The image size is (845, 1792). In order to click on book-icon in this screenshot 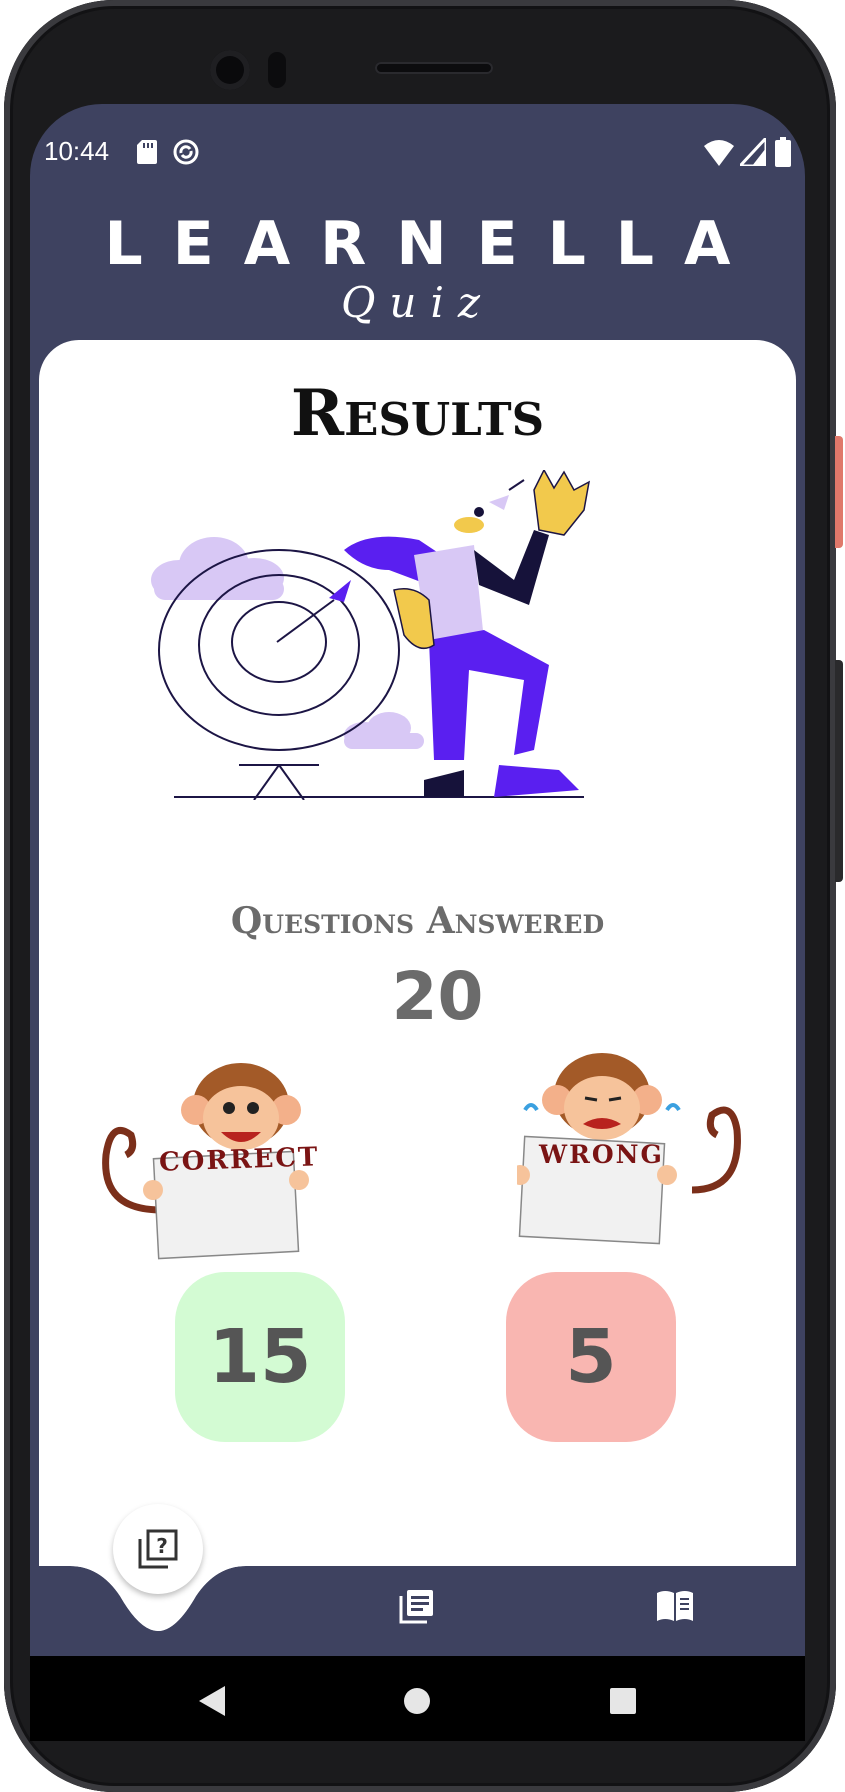, I will do `click(675, 1606)`.